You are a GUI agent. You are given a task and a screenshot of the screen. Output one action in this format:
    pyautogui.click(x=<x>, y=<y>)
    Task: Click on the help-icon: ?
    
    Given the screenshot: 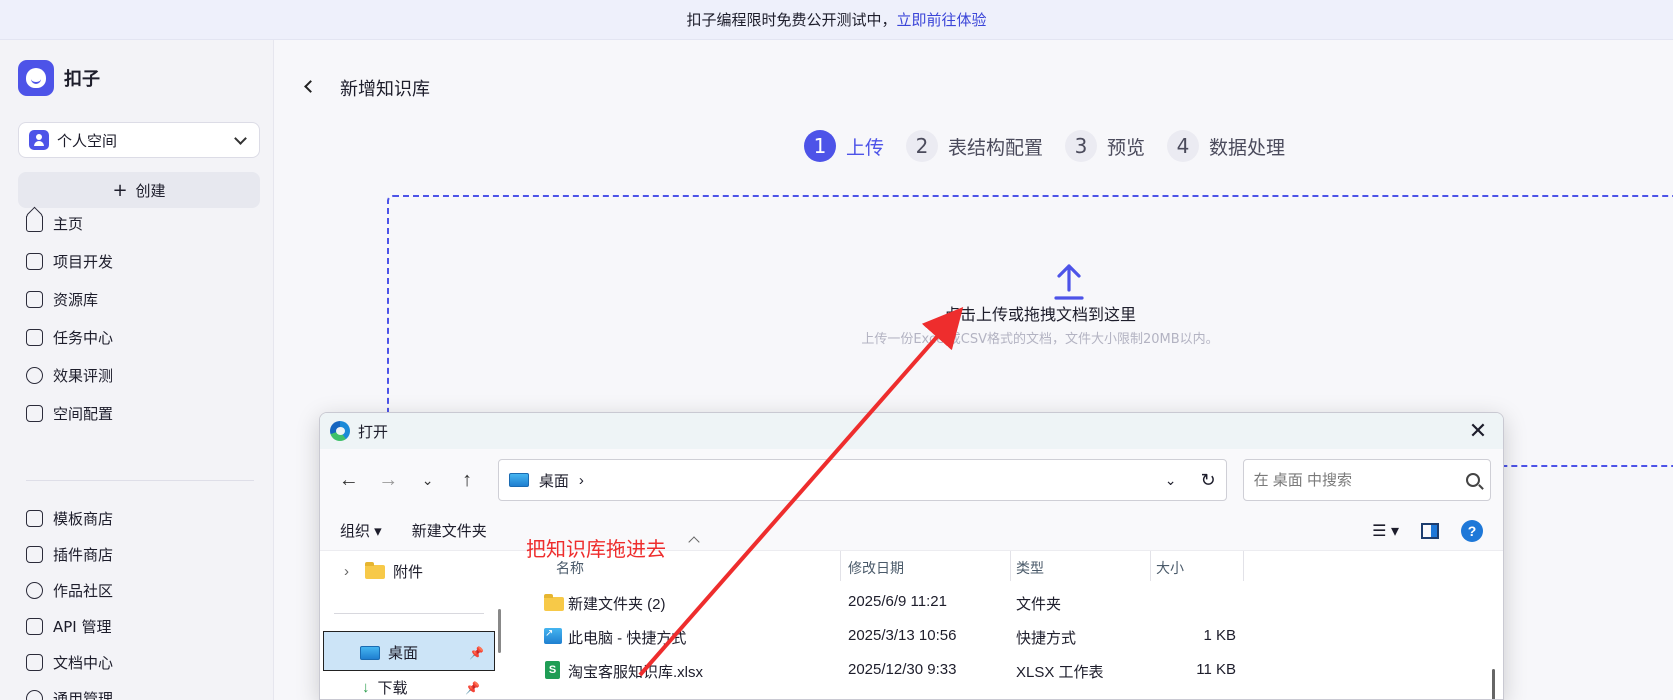 What is the action you would take?
    pyautogui.click(x=1472, y=530)
    